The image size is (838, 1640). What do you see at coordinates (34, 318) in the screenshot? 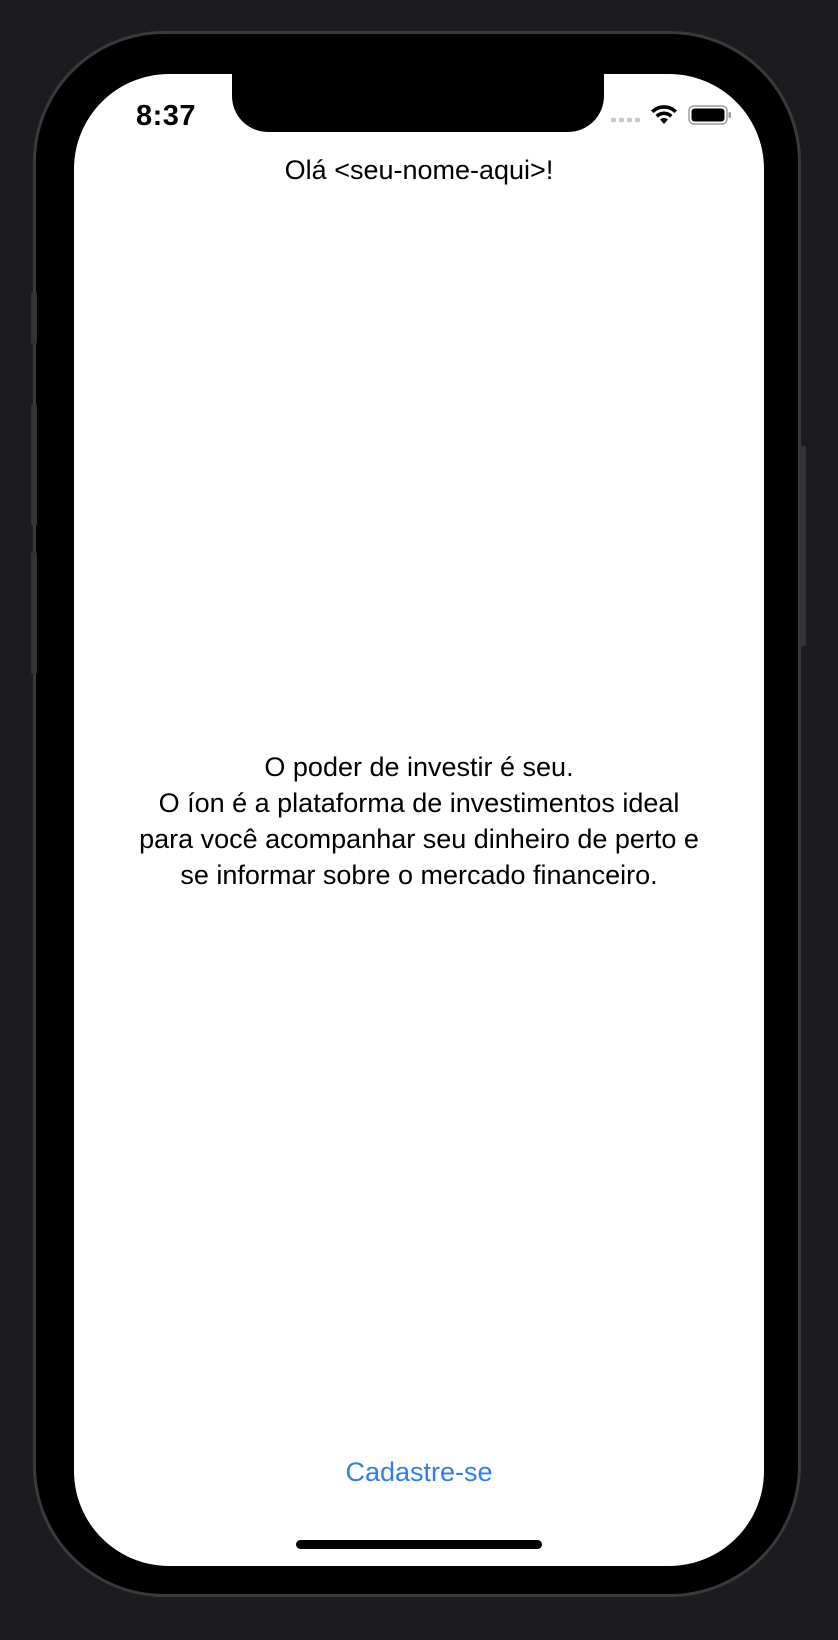
I see `mute-switch` at bounding box center [34, 318].